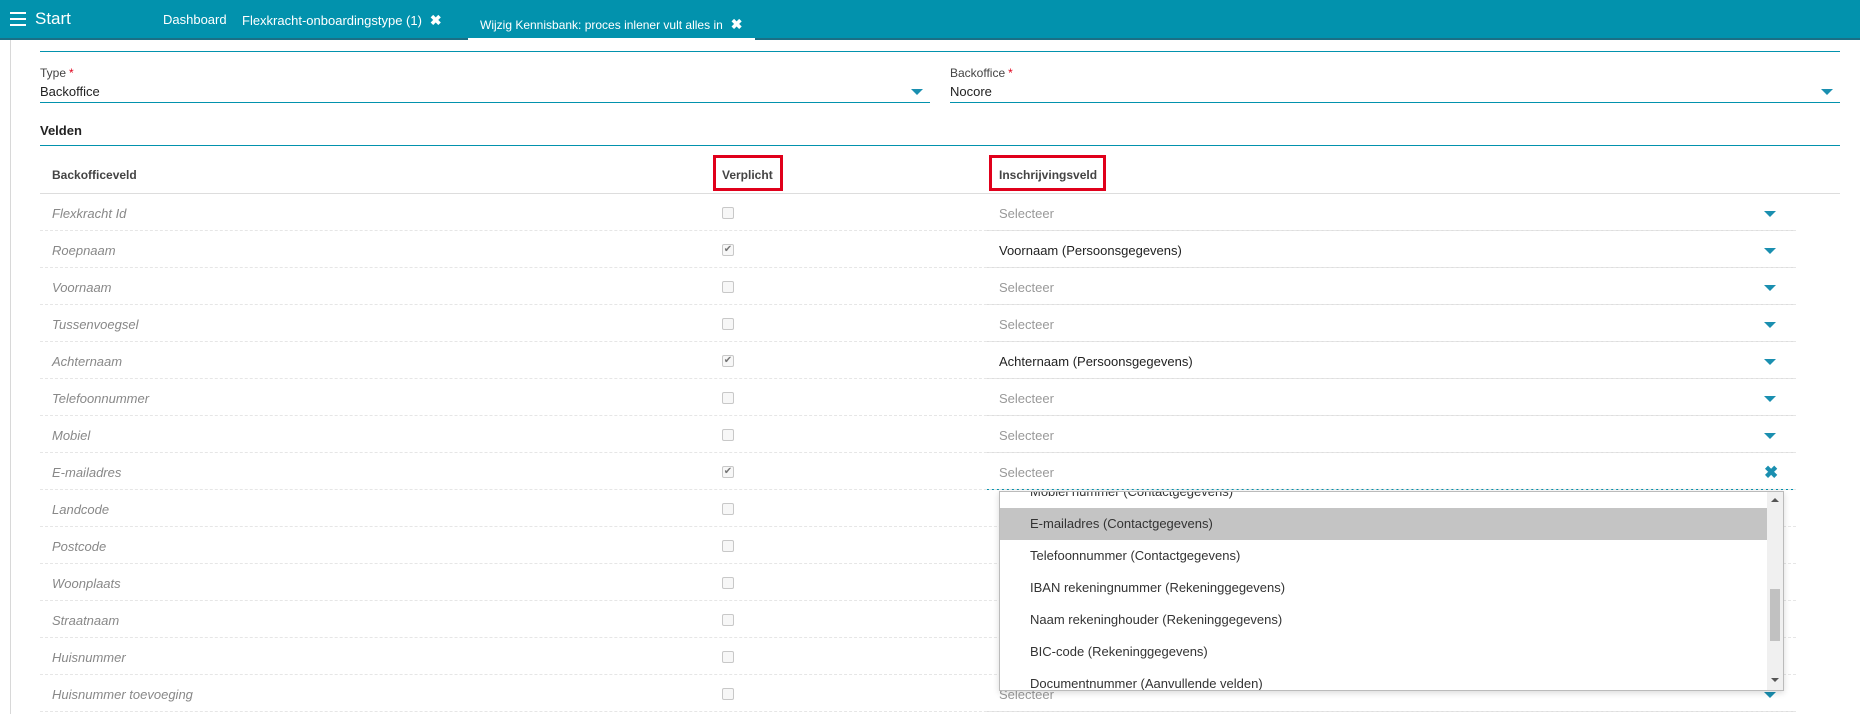 This screenshot has height=714, width=1860. What do you see at coordinates (10, 377) in the screenshot?
I see `left-border` at bounding box center [10, 377].